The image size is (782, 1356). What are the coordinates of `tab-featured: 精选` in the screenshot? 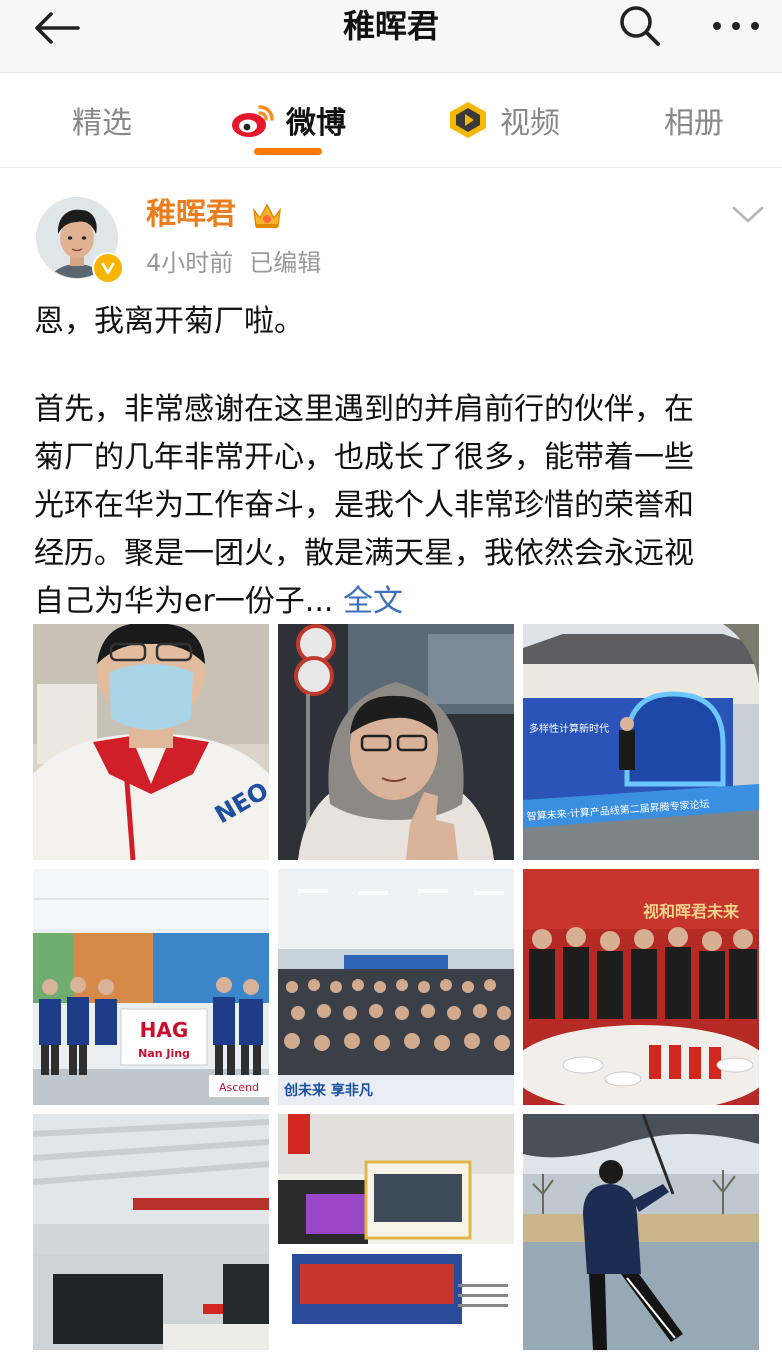 It's located at (102, 120).